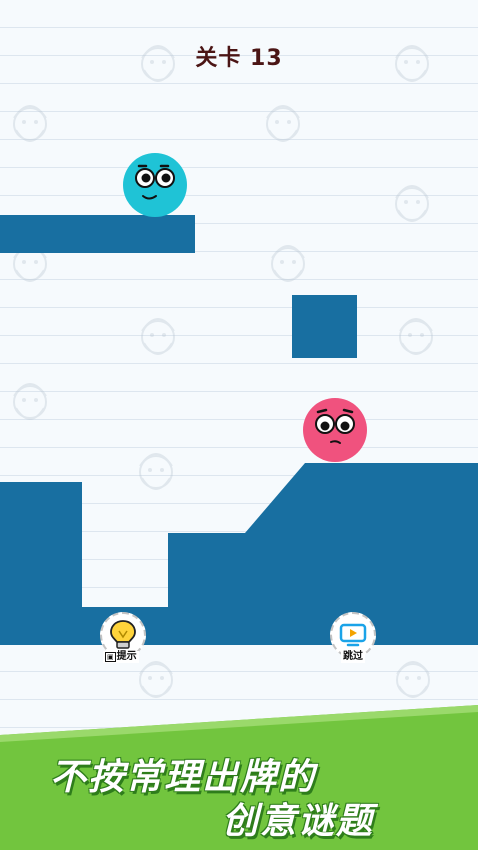  What do you see at coordinates (110, 657) in the screenshot?
I see `video-badge-icon: ▣` at bounding box center [110, 657].